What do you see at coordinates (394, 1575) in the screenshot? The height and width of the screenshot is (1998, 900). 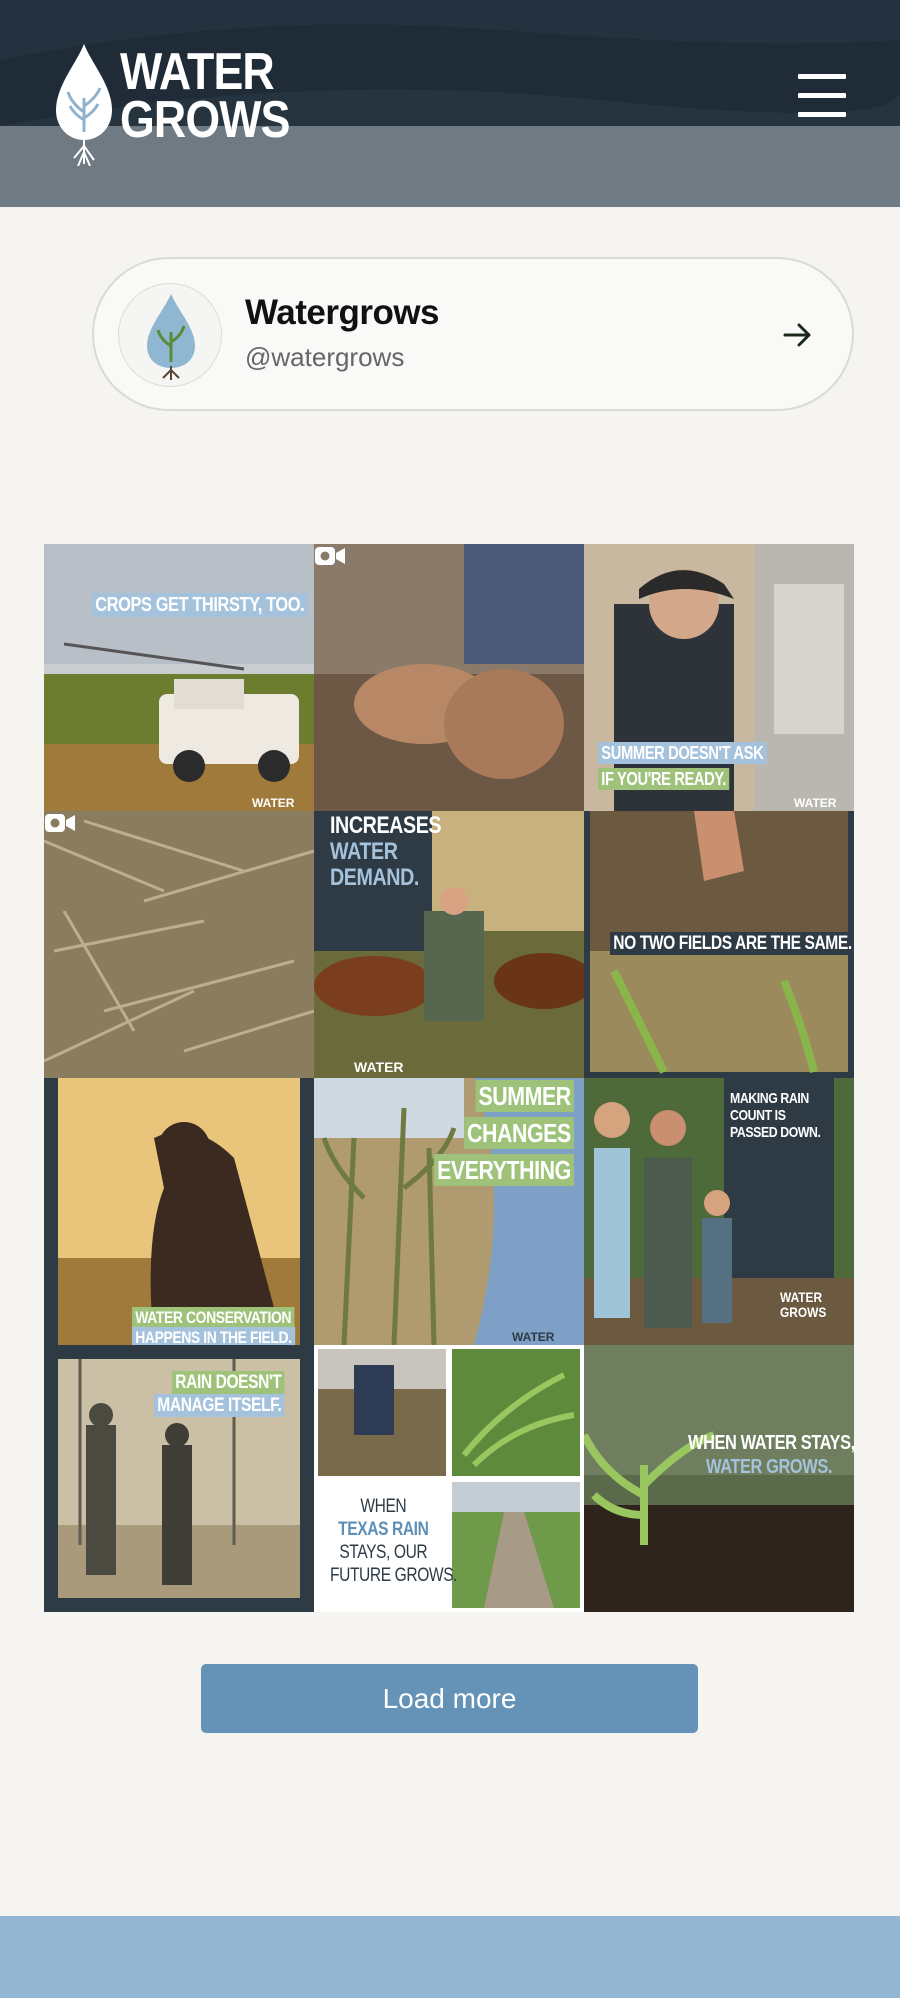 I see `post-caption-line: FUTURE GROWS.` at bounding box center [394, 1575].